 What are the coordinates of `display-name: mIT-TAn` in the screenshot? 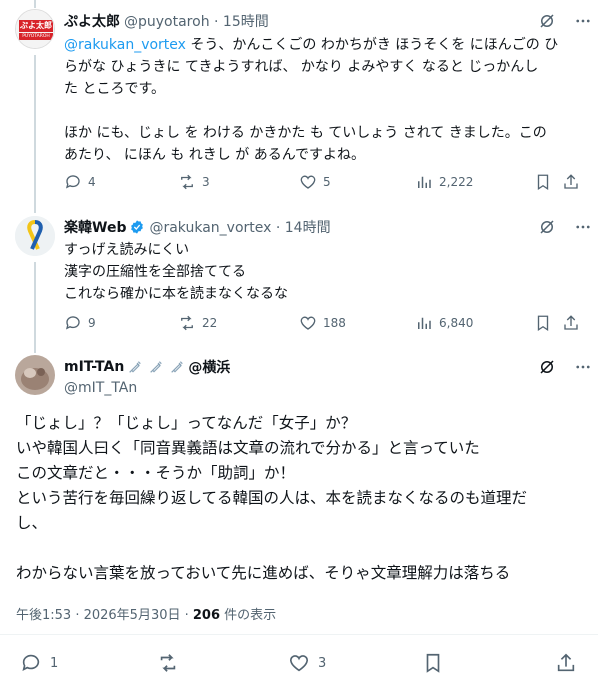 It's located at (94, 367).